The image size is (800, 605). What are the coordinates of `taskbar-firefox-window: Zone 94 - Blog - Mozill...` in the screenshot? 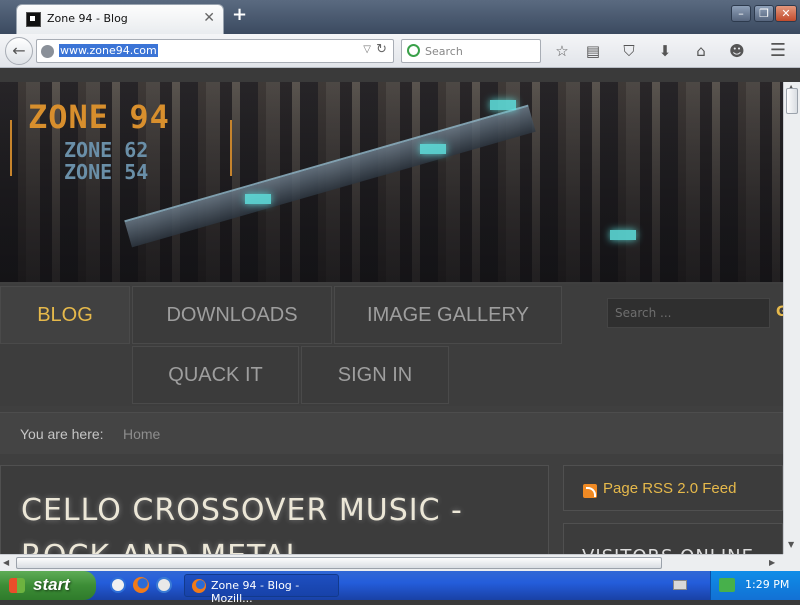 It's located at (261, 589).